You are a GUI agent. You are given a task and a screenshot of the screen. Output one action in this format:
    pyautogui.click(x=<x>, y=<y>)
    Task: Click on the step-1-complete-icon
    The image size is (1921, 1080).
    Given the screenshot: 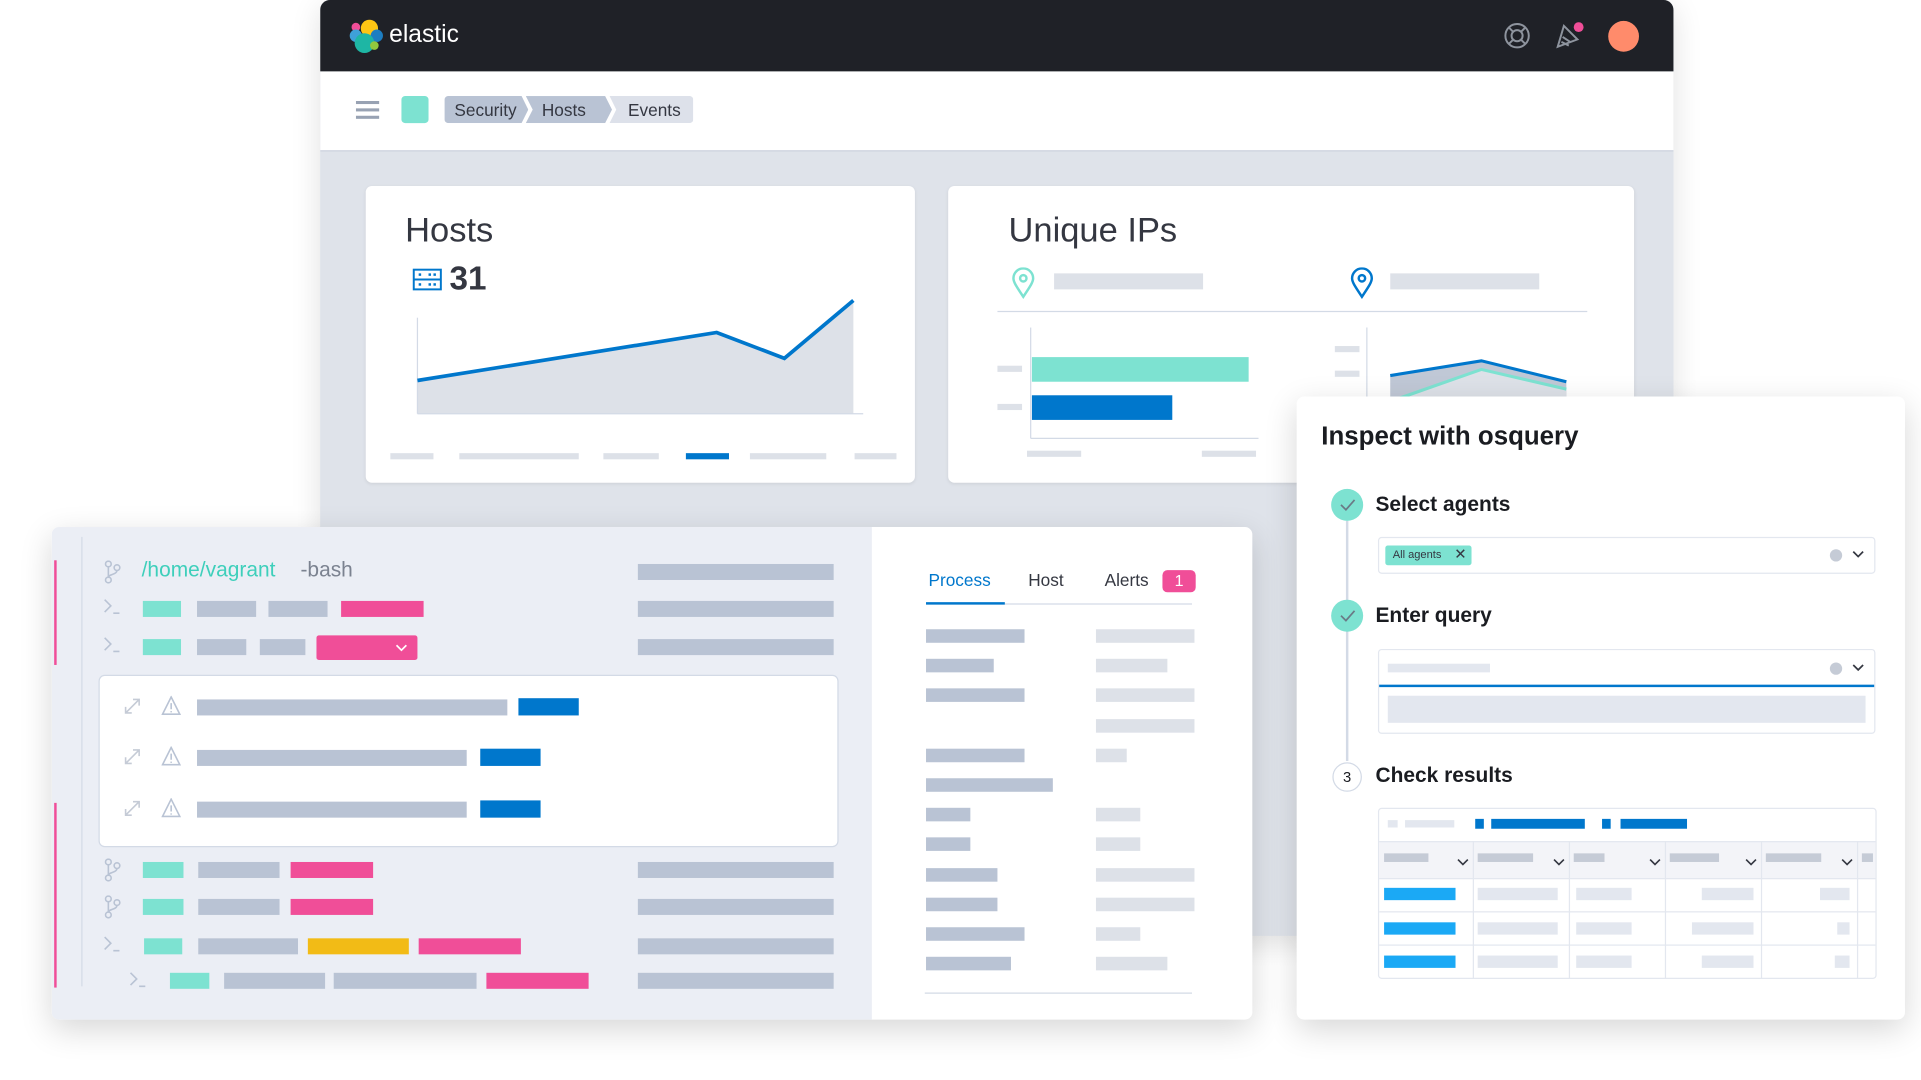 What is the action you would take?
    pyautogui.click(x=1347, y=504)
    